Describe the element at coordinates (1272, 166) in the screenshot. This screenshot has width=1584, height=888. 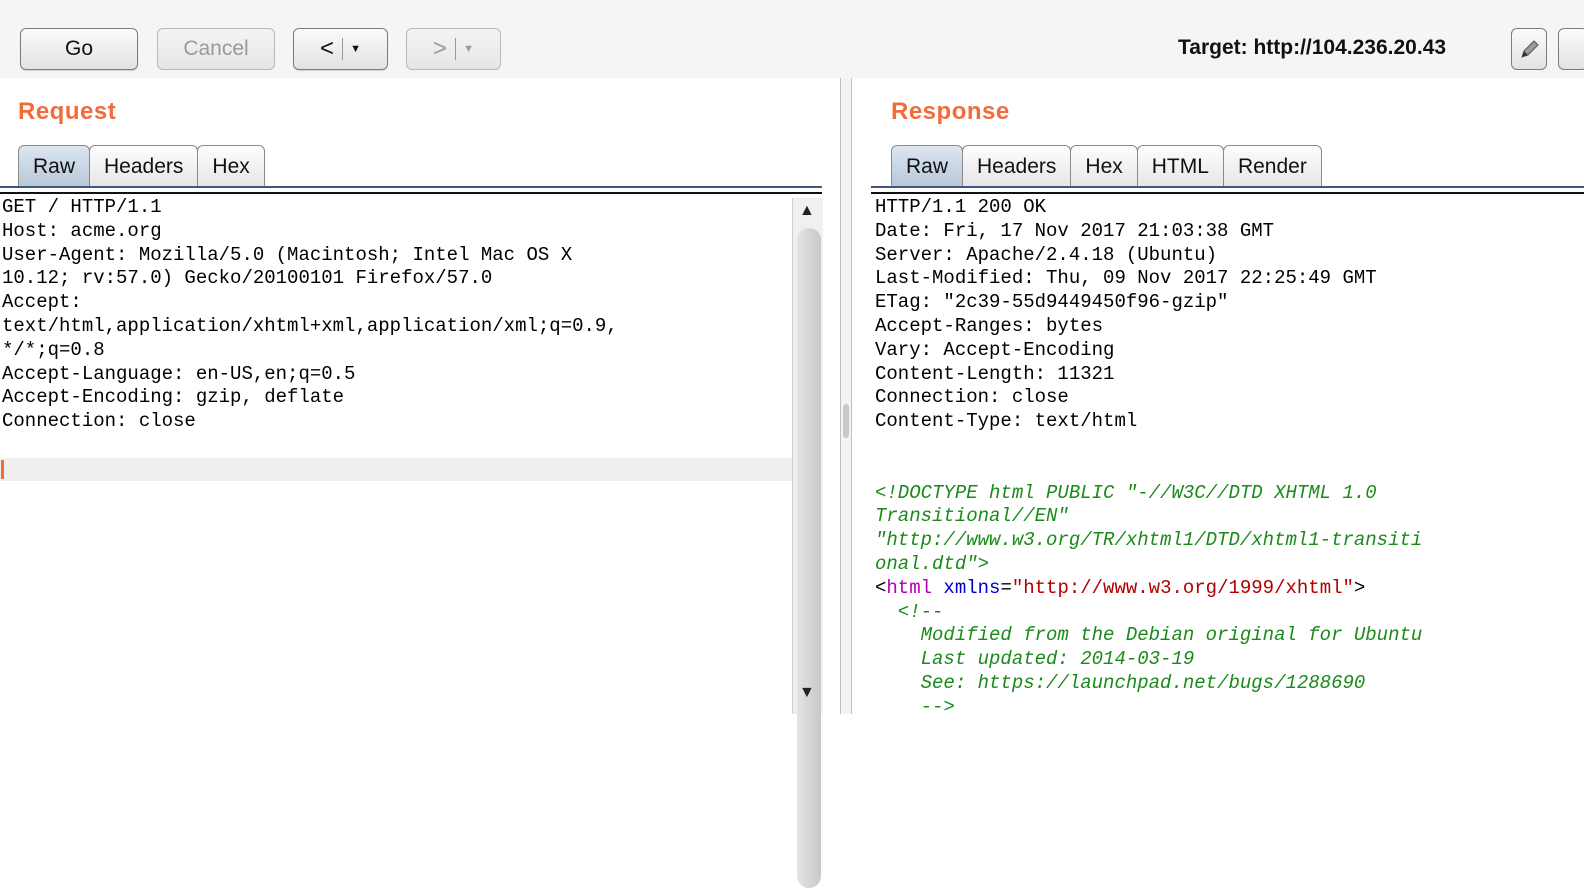
I see `tab-response-render: Render` at that location.